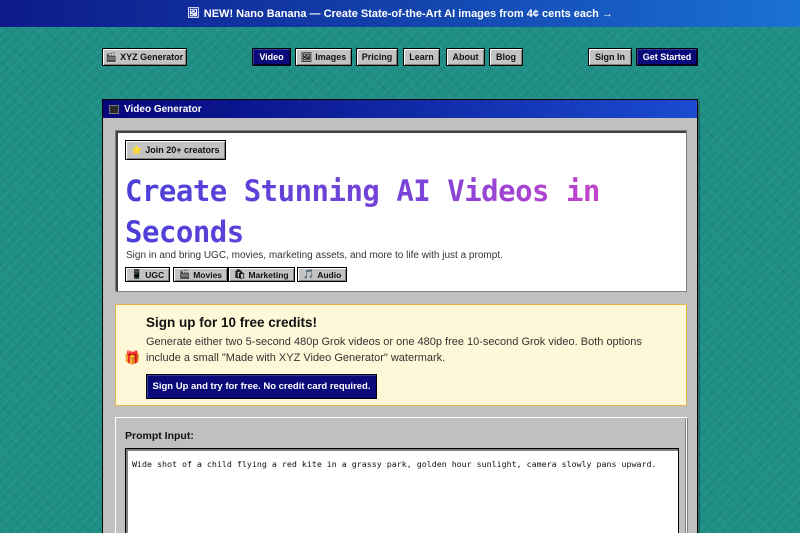 The height and width of the screenshot is (533, 800). I want to click on nav-pricing: Pricing, so click(377, 57).